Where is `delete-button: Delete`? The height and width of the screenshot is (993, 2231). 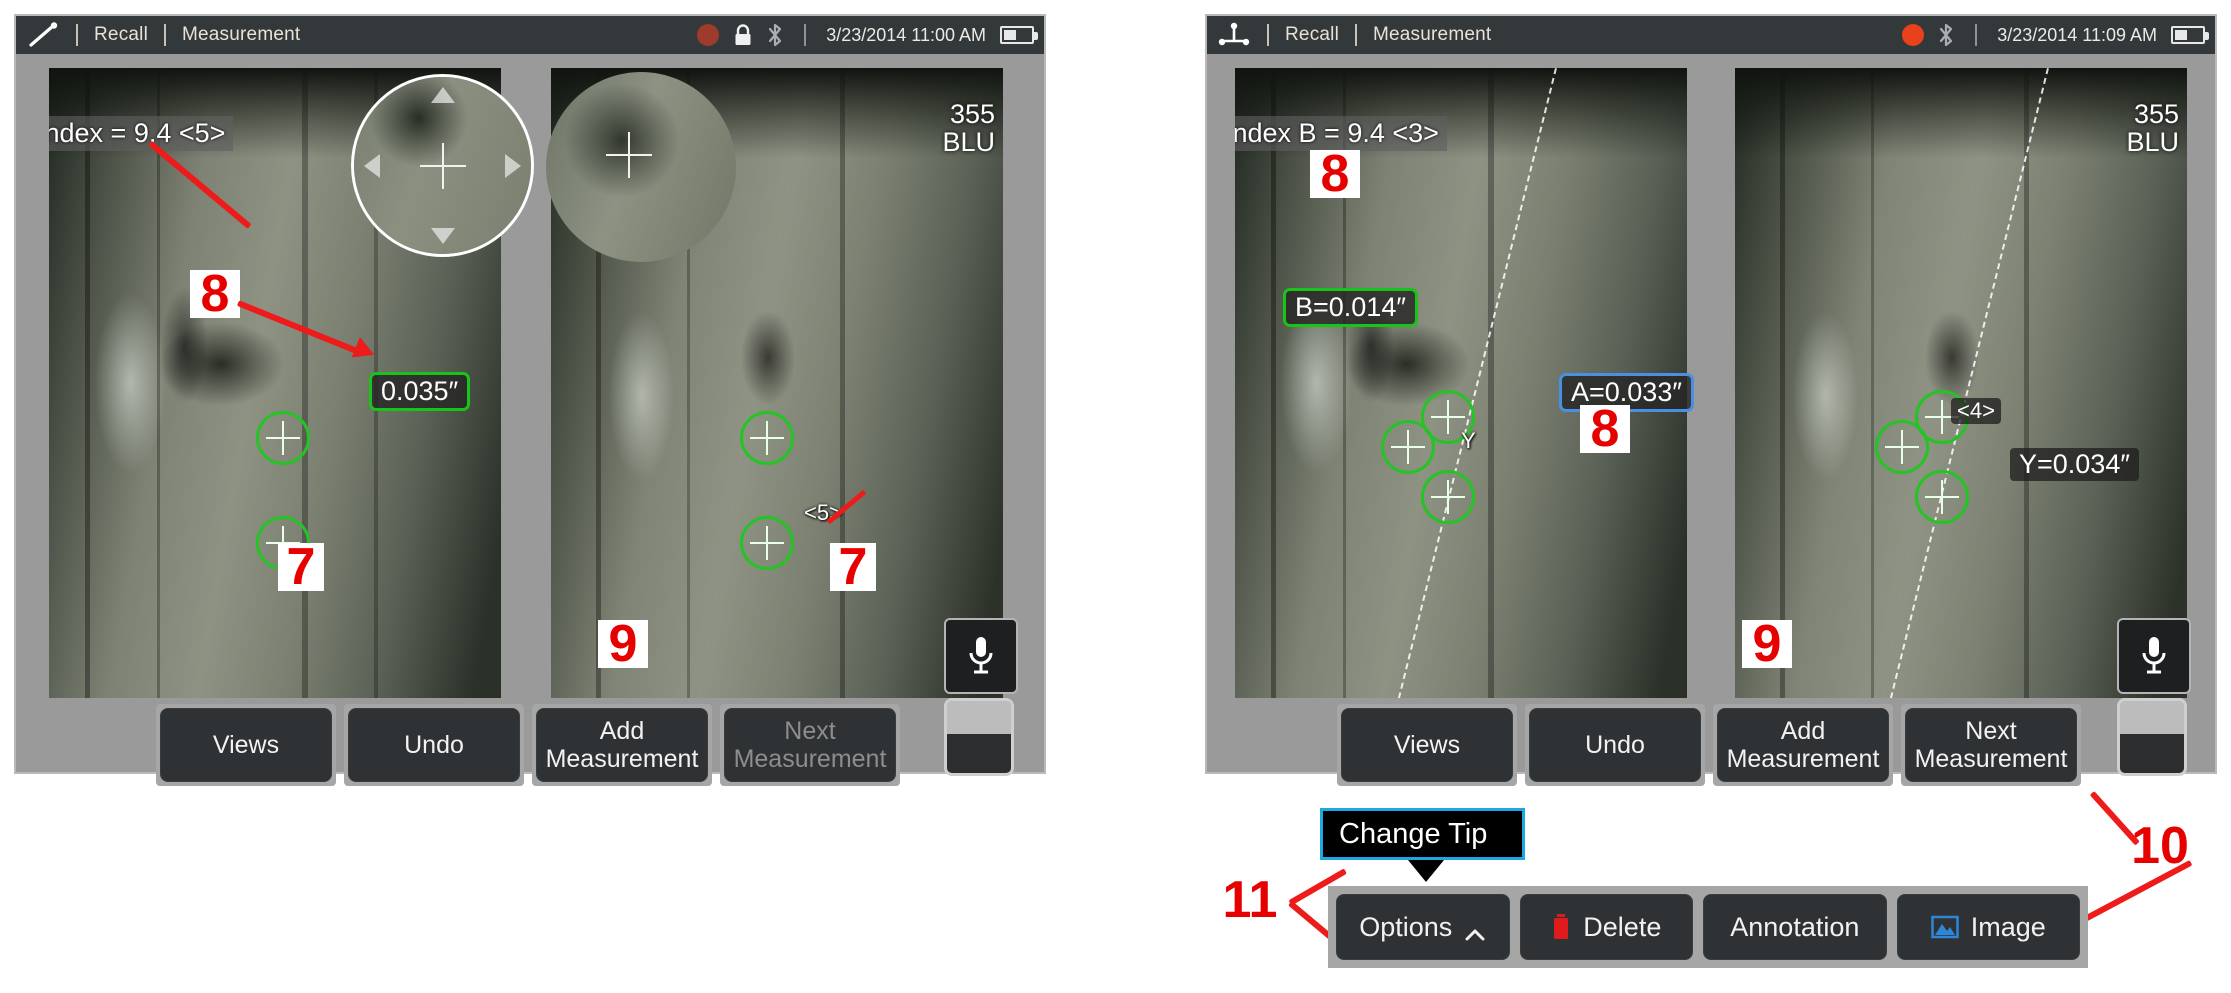
delete-button: Delete is located at coordinates (1606, 927).